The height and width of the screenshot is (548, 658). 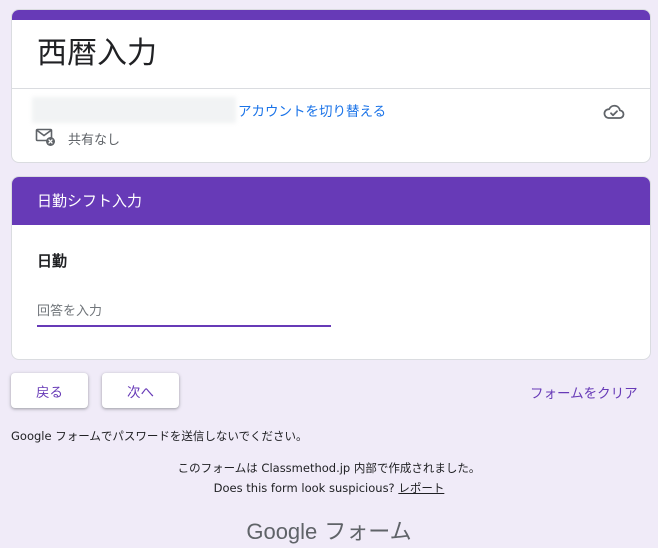 I want to click on form-title: 西暦入力, so click(x=97, y=53).